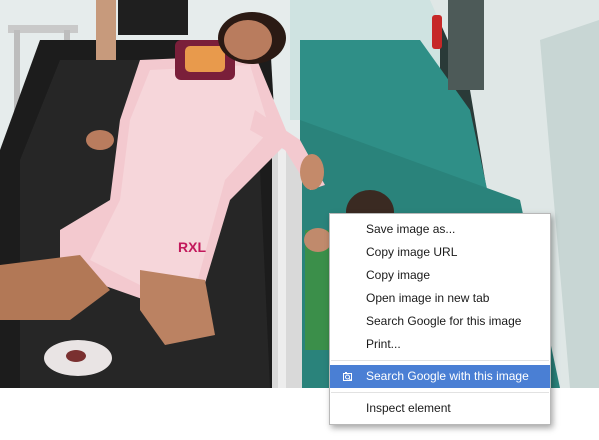 This screenshot has width=599, height=440. I want to click on search-by-image-icon, so click(347, 376).